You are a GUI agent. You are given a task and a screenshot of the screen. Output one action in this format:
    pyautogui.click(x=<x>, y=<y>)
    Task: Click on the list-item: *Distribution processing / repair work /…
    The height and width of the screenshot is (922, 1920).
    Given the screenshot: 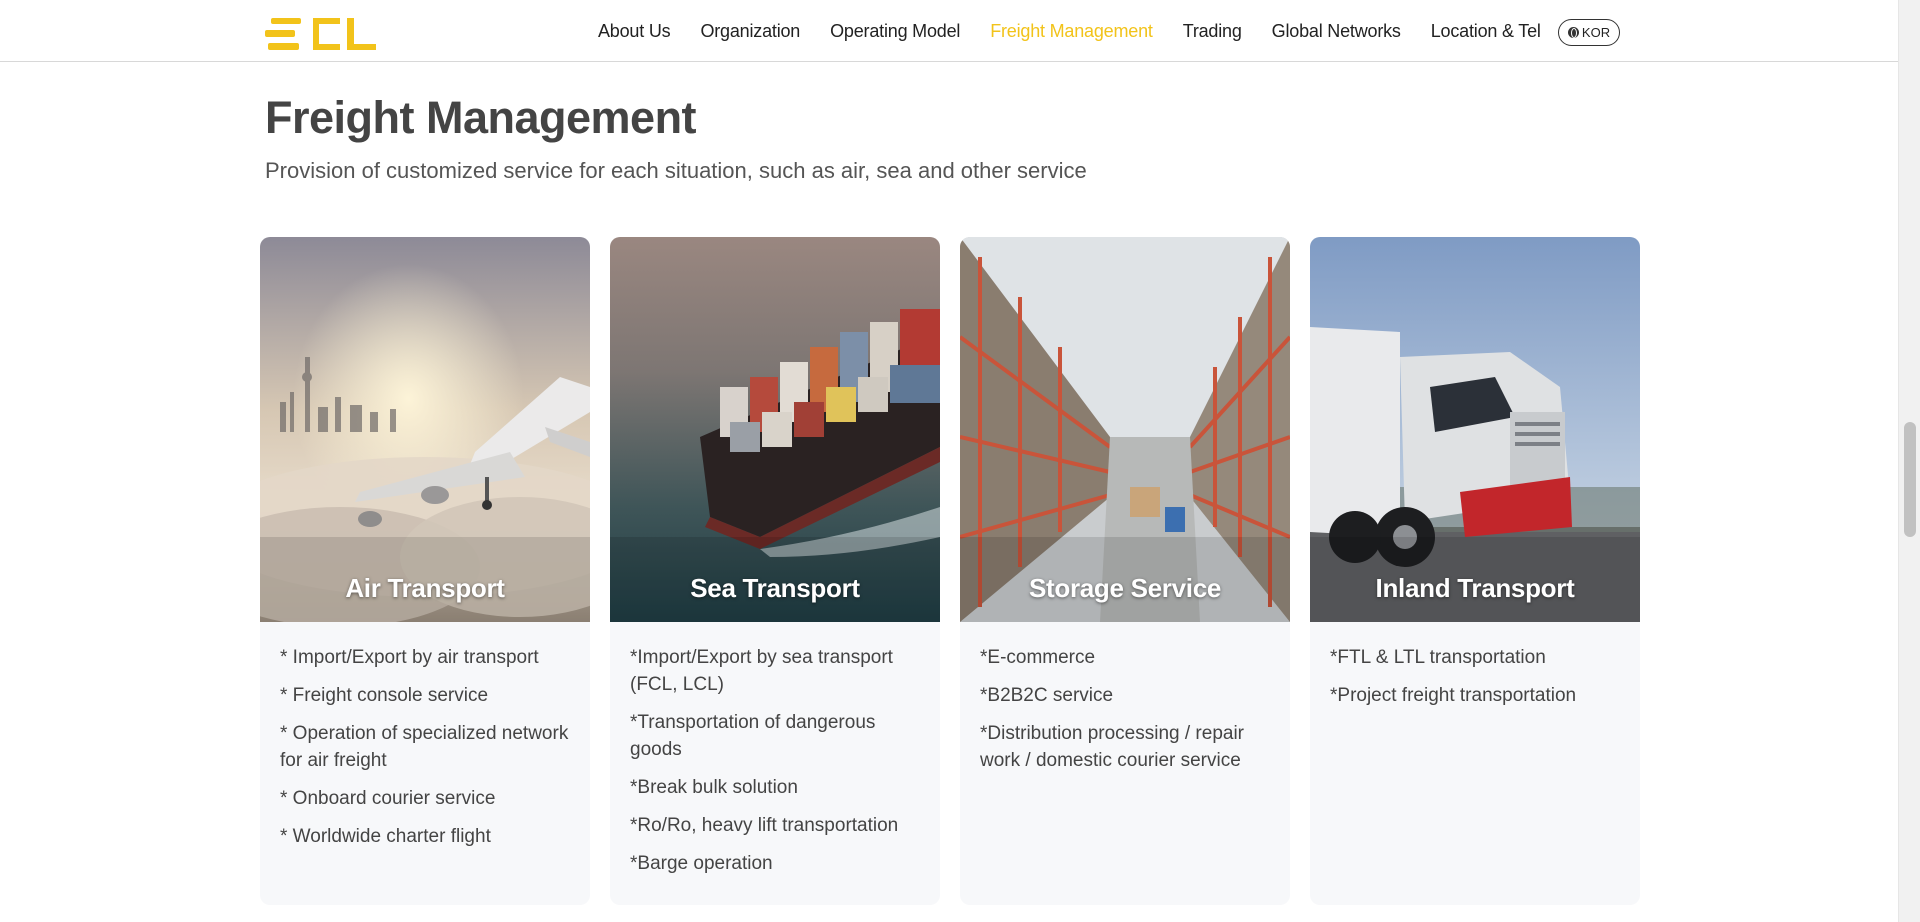 What is the action you would take?
    pyautogui.click(x=1112, y=747)
    